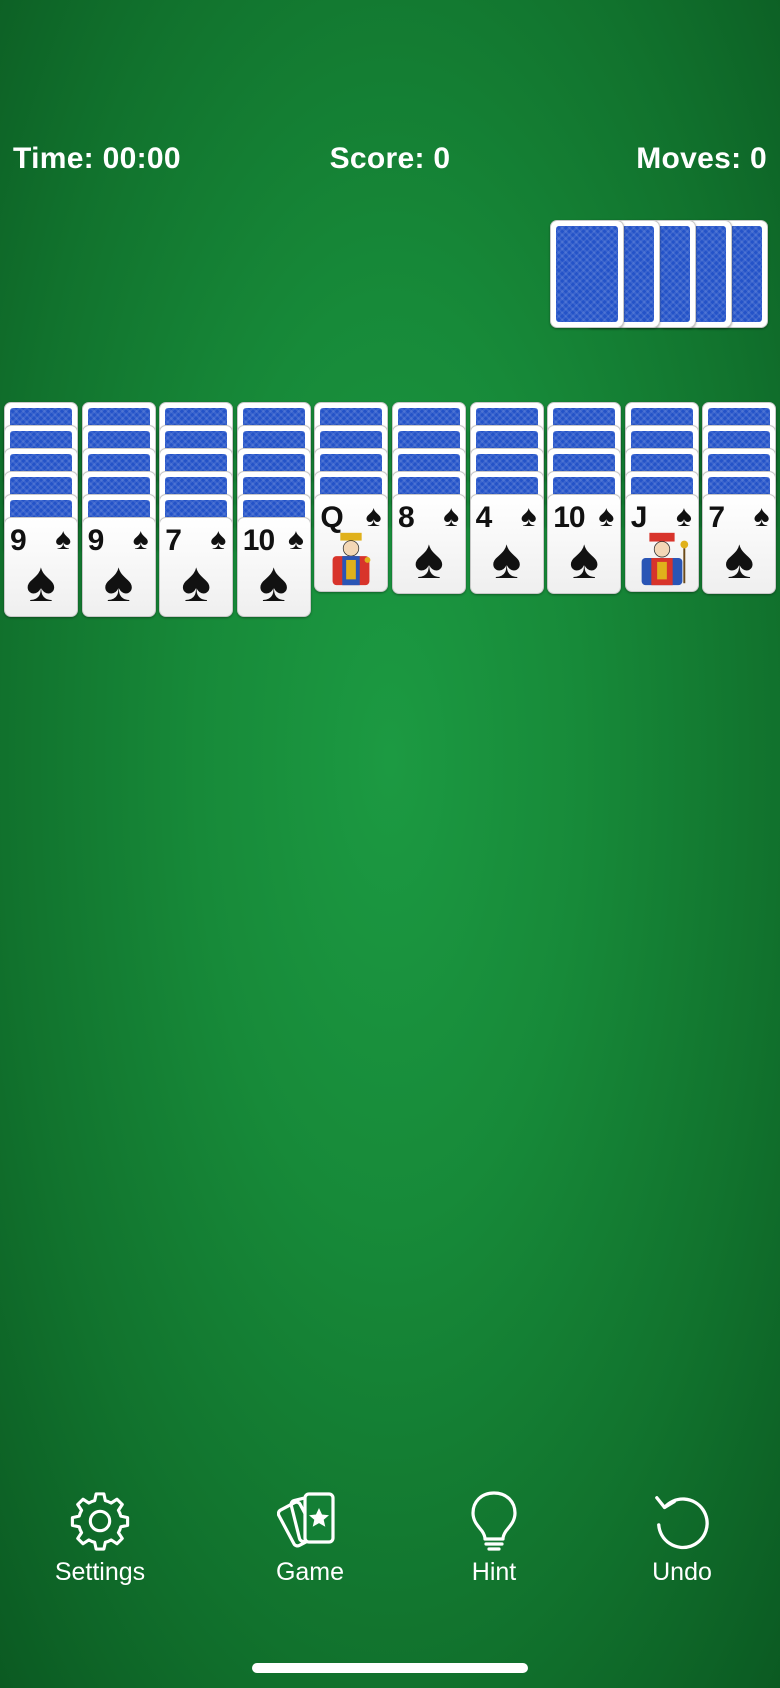  Describe the element at coordinates (310, 1572) in the screenshot. I see `game-label: Game` at that location.